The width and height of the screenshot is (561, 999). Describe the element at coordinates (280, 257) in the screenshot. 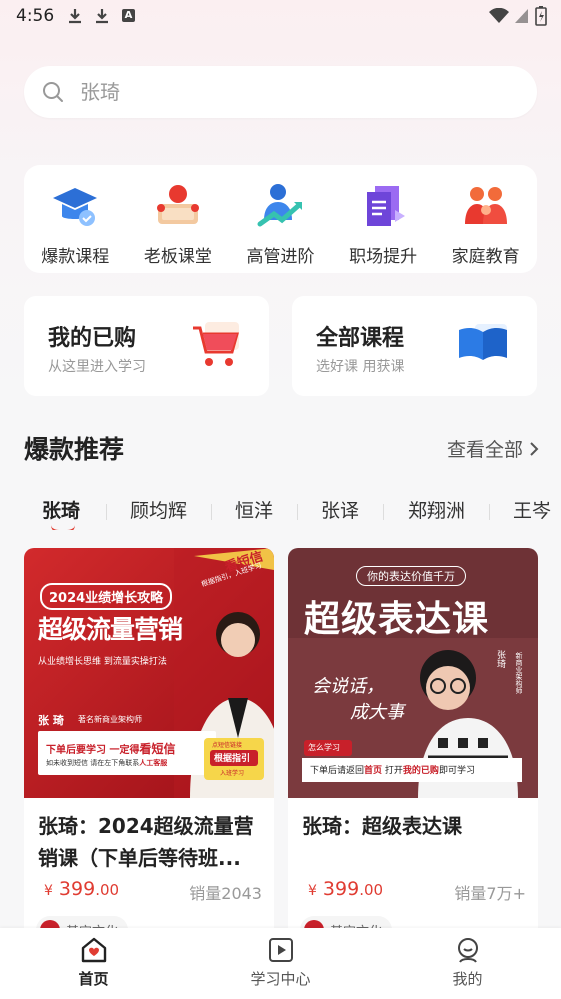

I see `category-label: 高管进阶` at that location.